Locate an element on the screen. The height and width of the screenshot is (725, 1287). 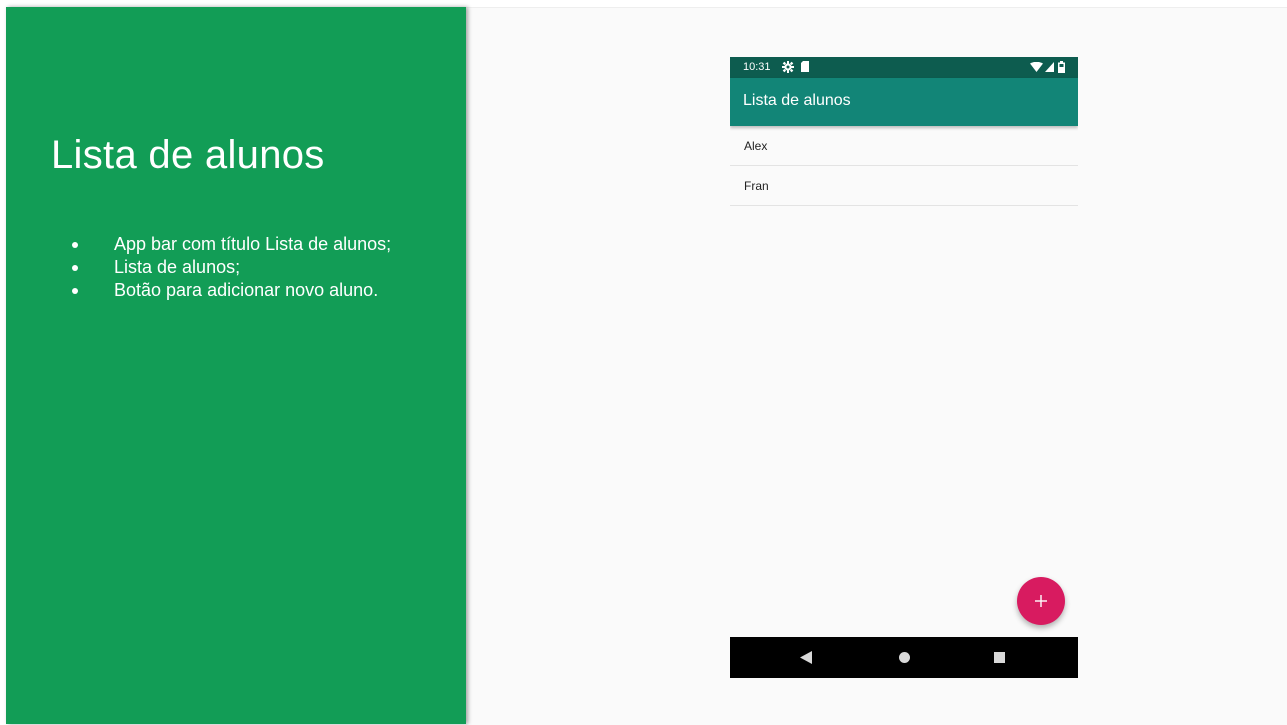
student-name: Alex is located at coordinates (756, 146).